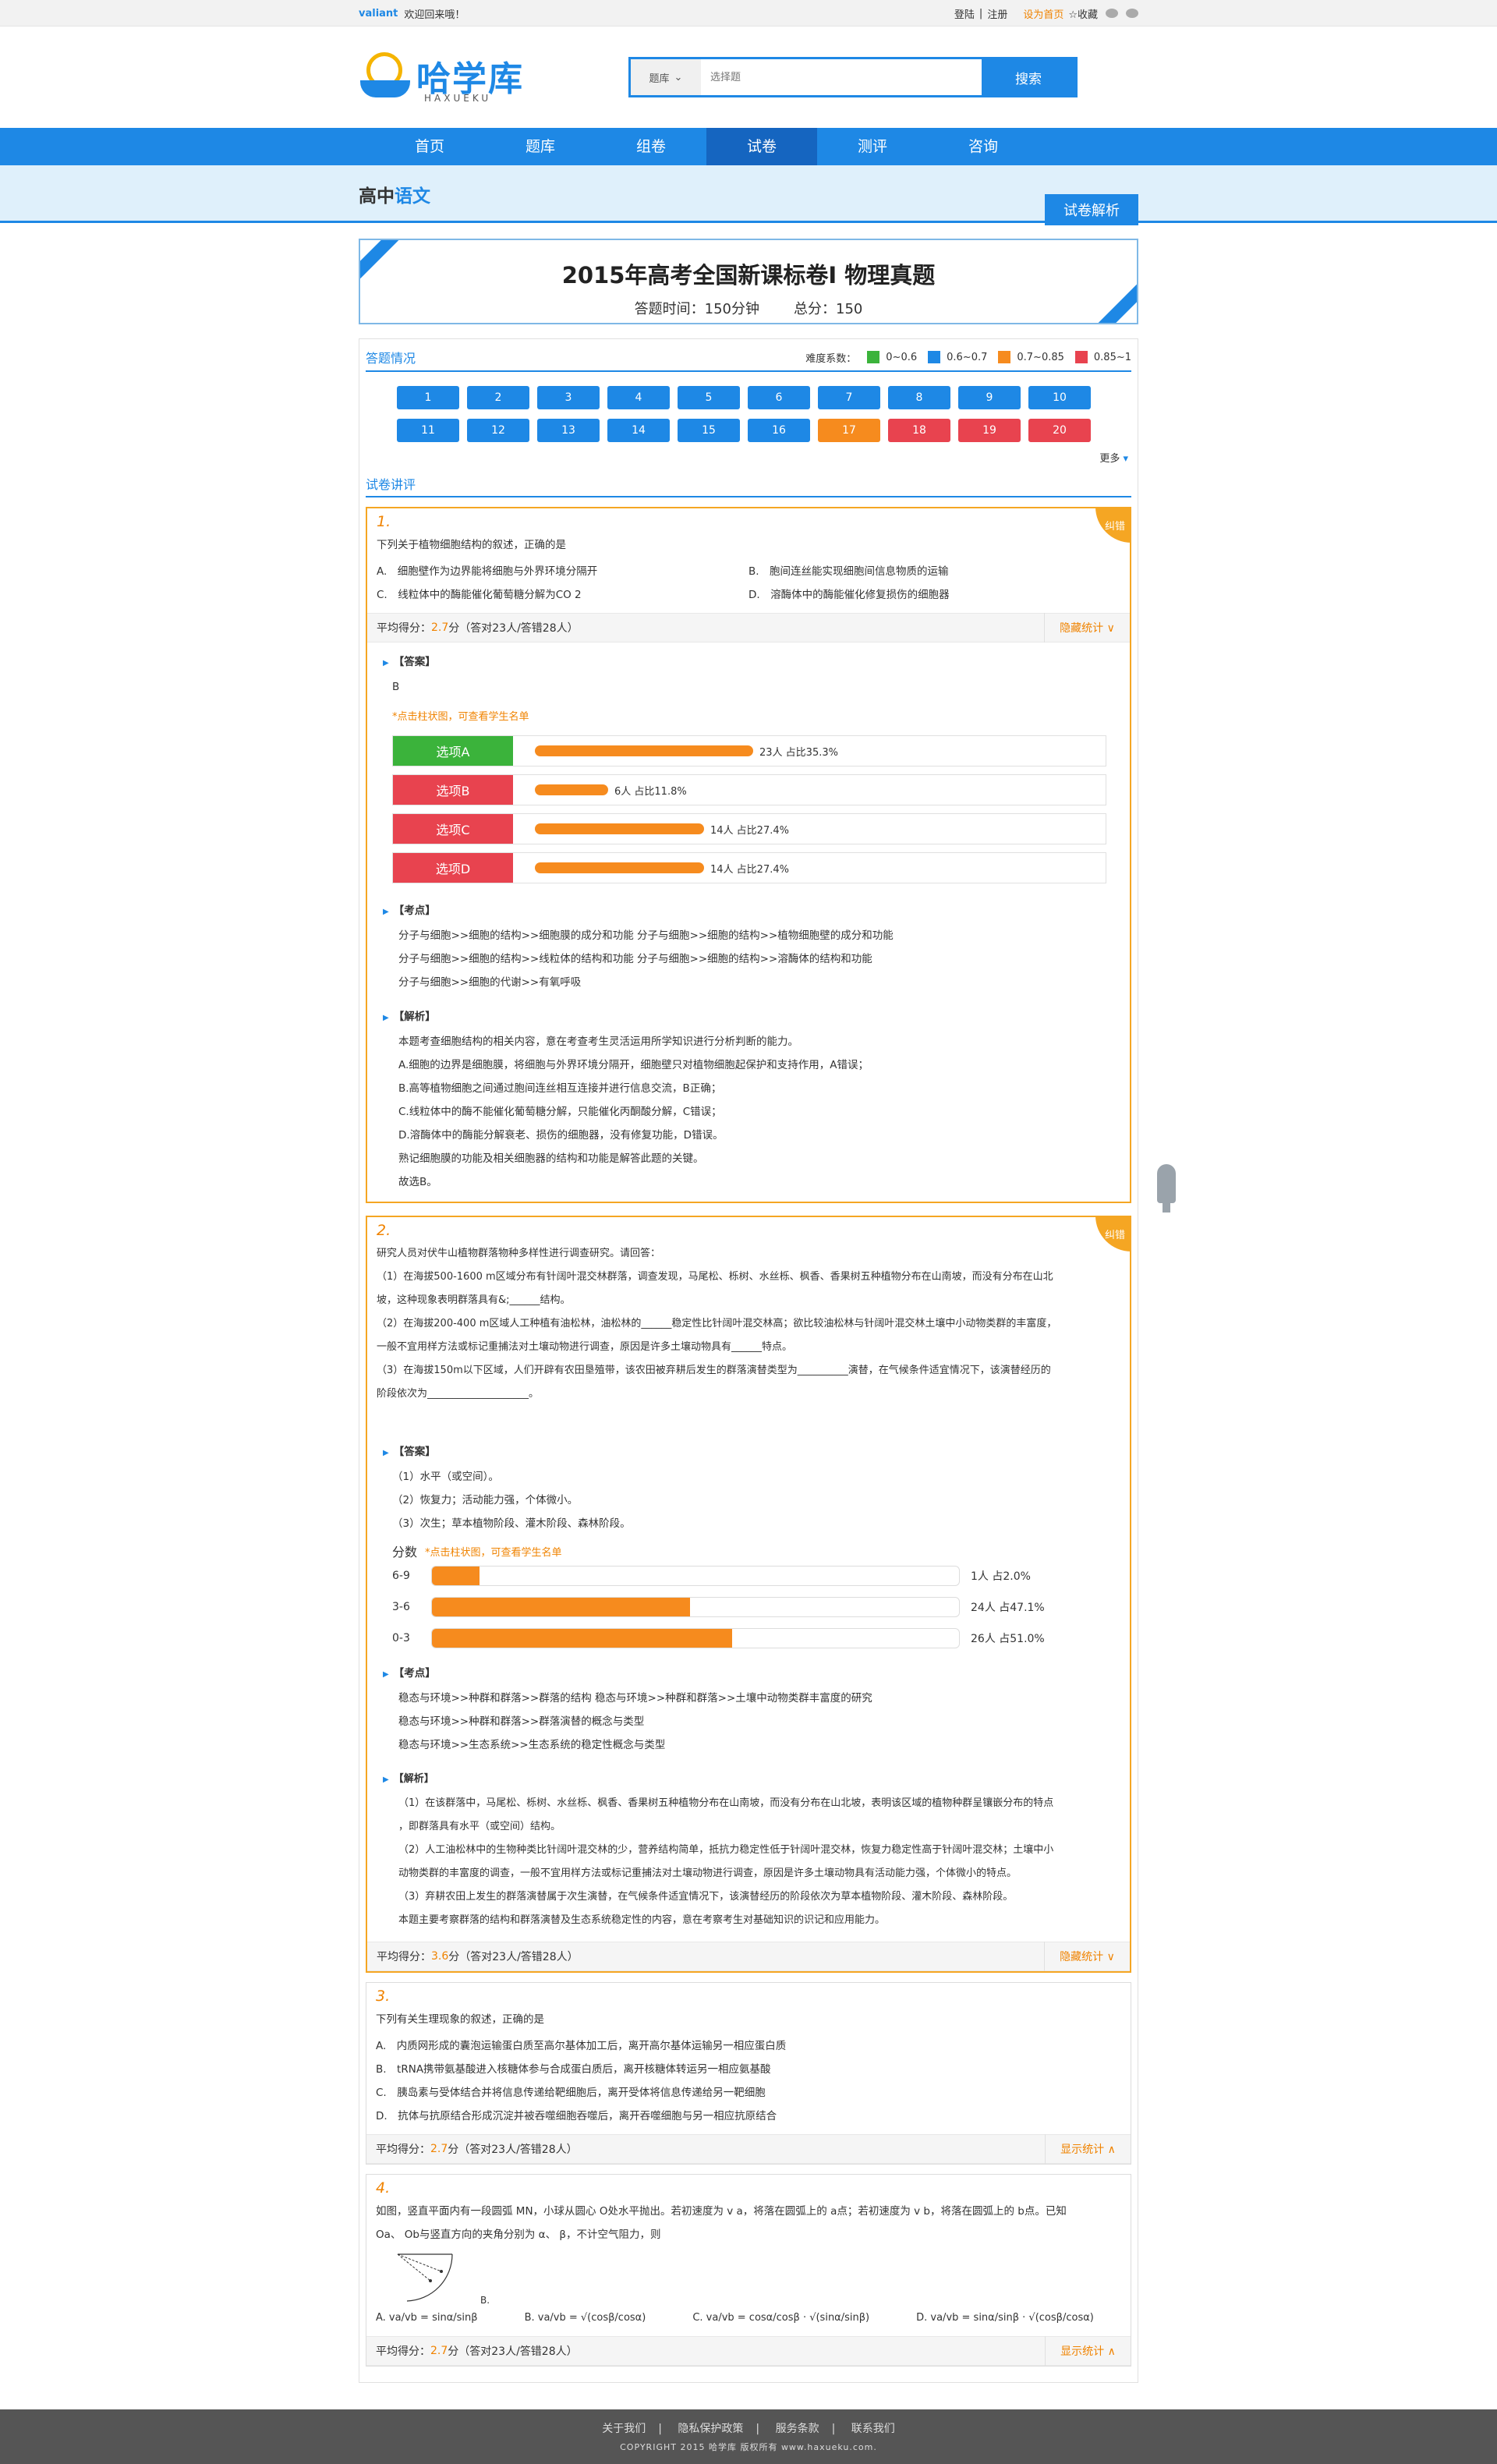 The image size is (1497, 2464). I want to click on login-link: 登陆, so click(964, 14).